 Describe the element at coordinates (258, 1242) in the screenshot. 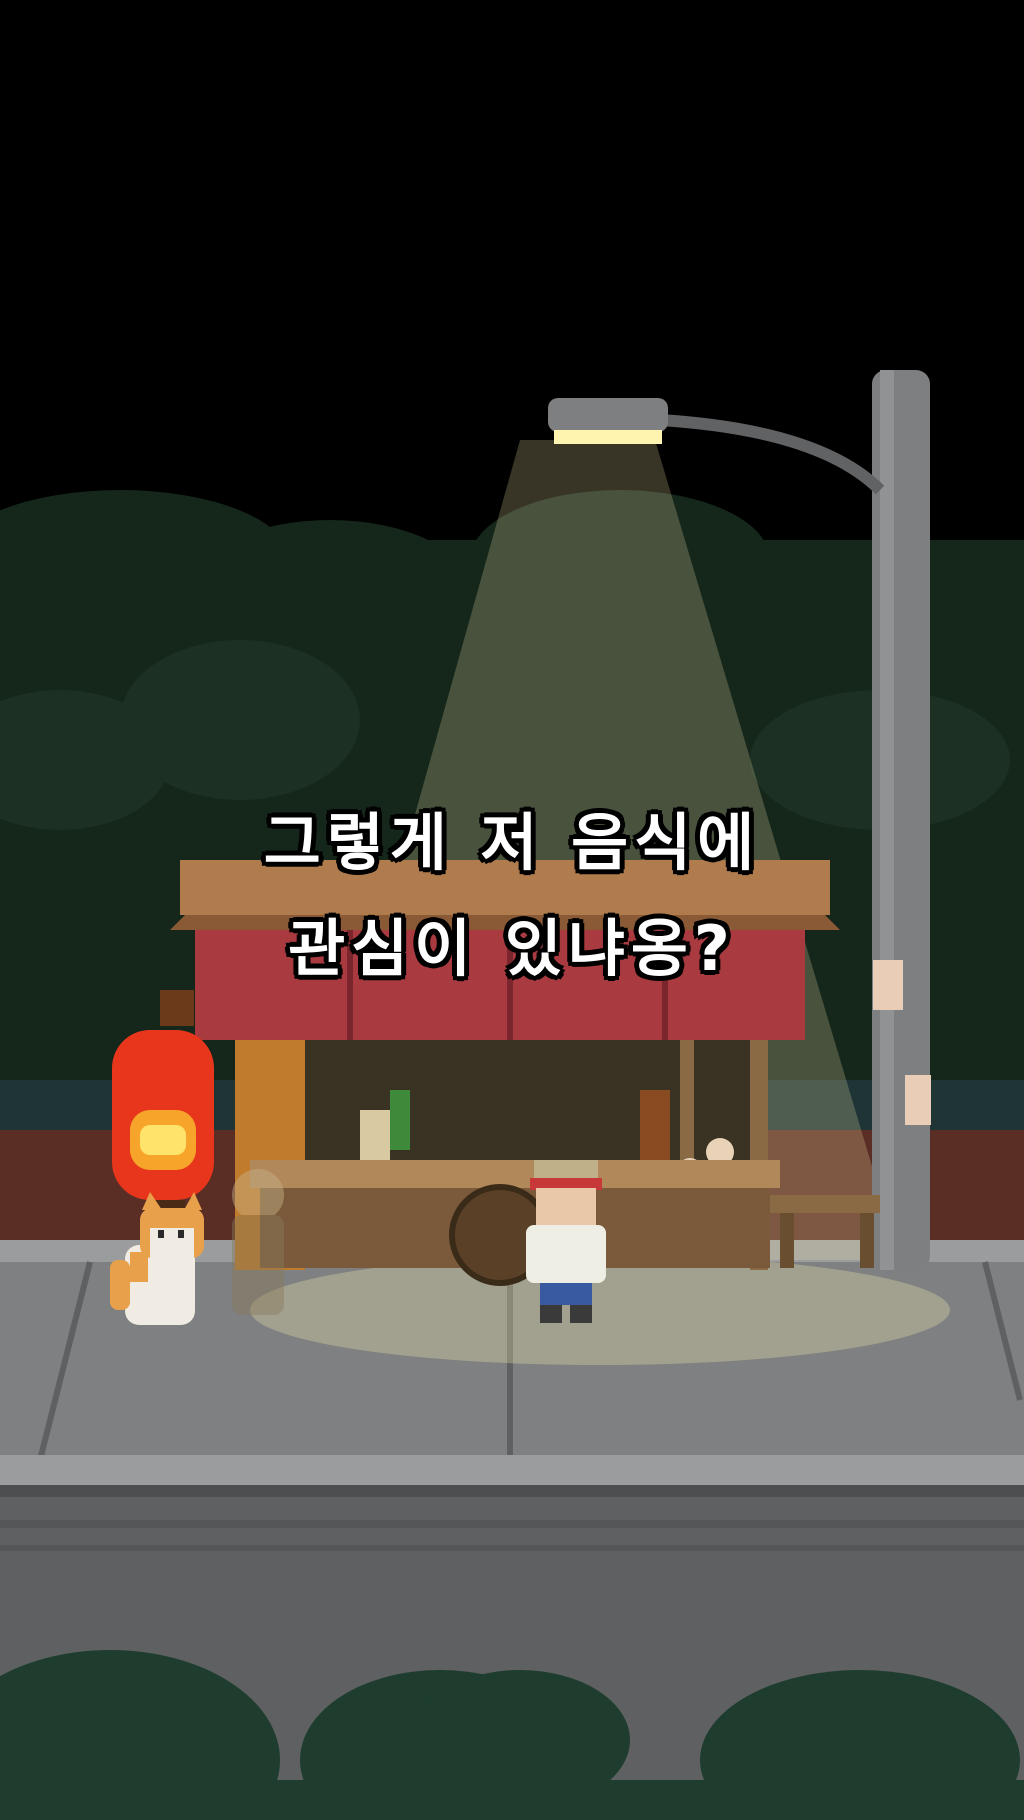

I see `shopkeeper-ghost` at that location.